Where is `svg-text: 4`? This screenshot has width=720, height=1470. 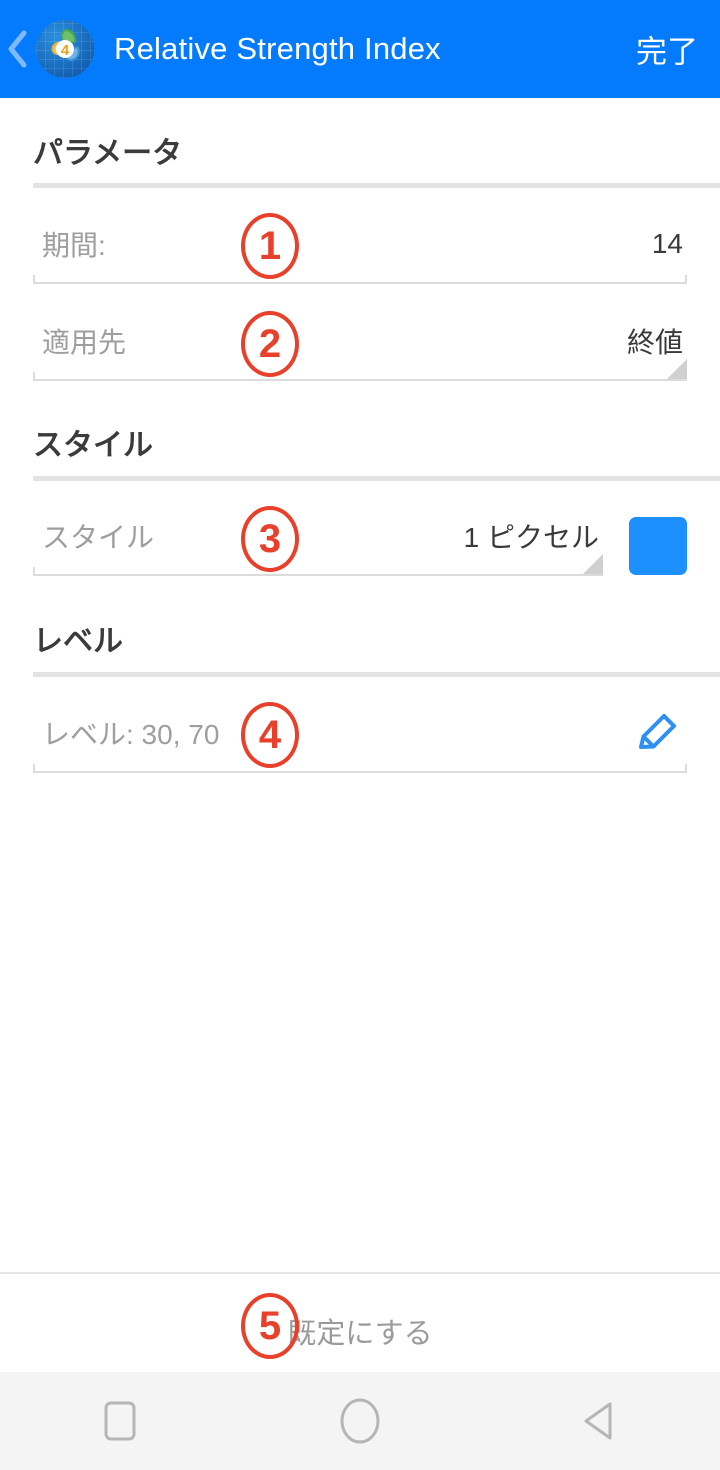
svg-text: 4 is located at coordinates (65, 50).